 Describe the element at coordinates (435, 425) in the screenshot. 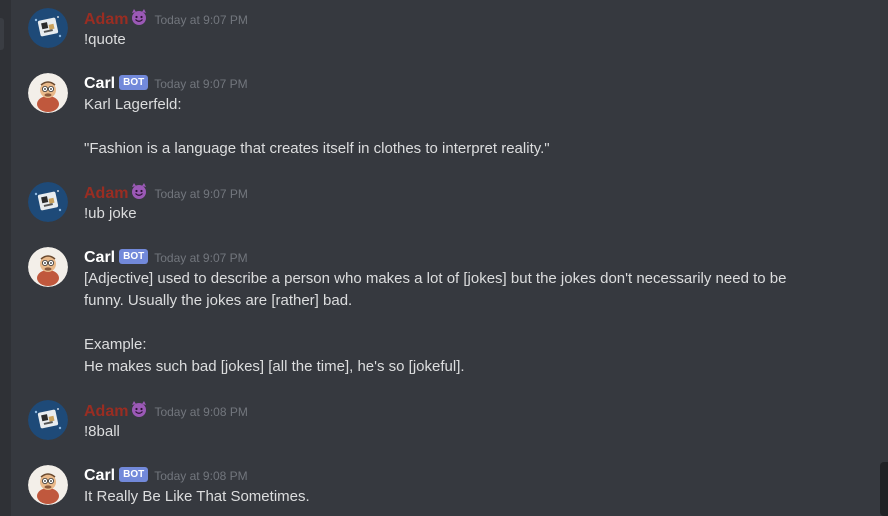

I see `message-item: Adam Today at 9:08 PM !8ball` at that location.